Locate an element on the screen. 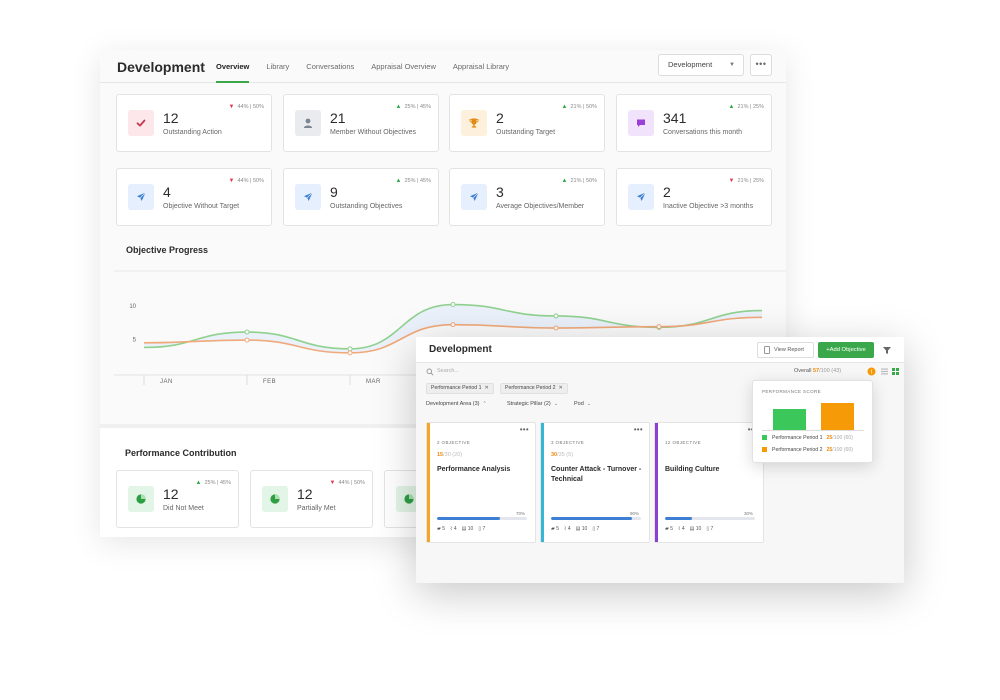 The image size is (1000, 700). objective-count: 3 OBJECTIVE is located at coordinates (568, 442).